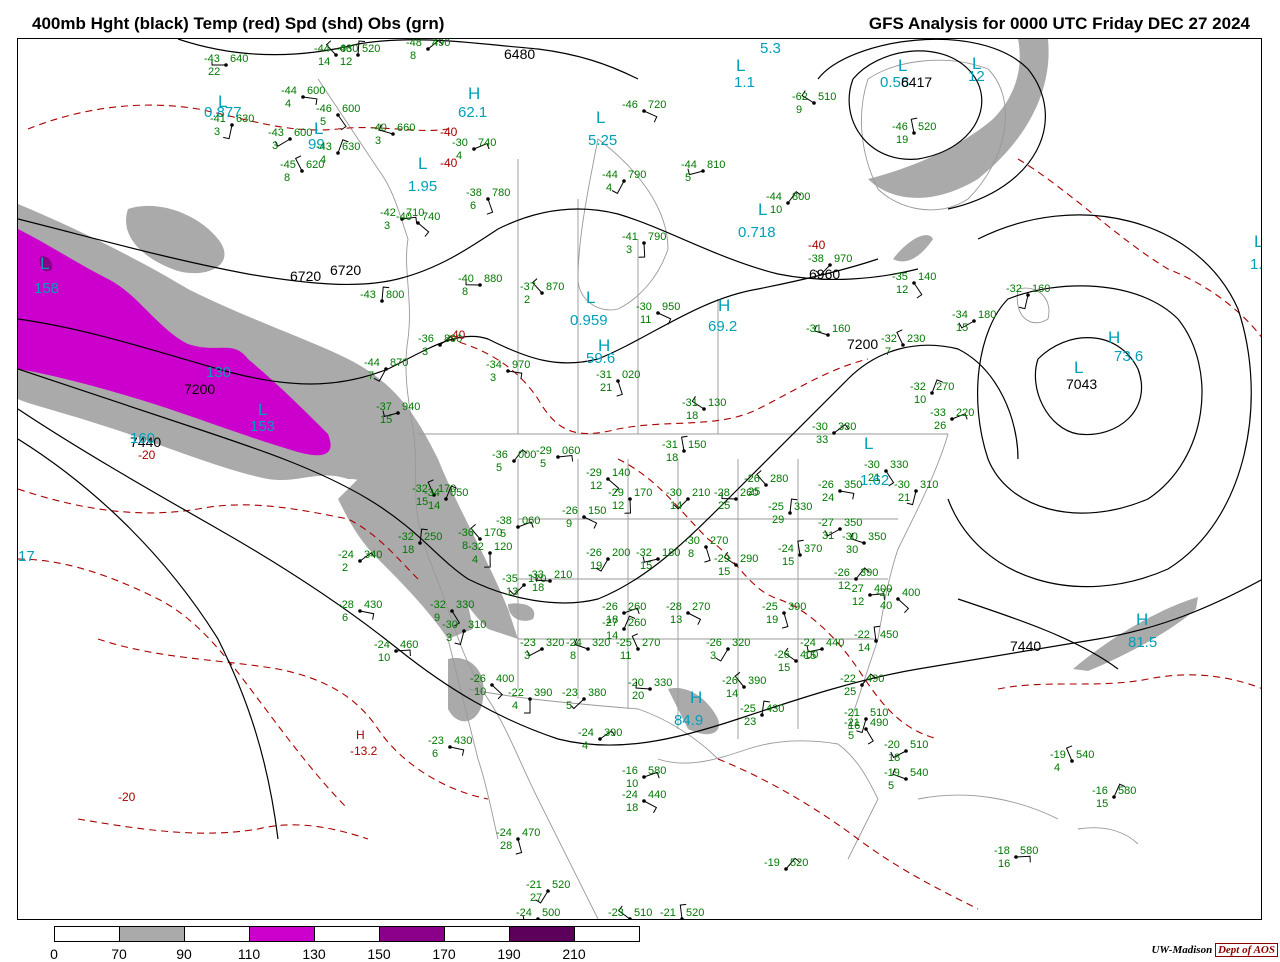 The height and width of the screenshot is (962, 1280). What do you see at coordinates (976, 69) in the screenshot?
I see `center-marker: L12` at bounding box center [976, 69].